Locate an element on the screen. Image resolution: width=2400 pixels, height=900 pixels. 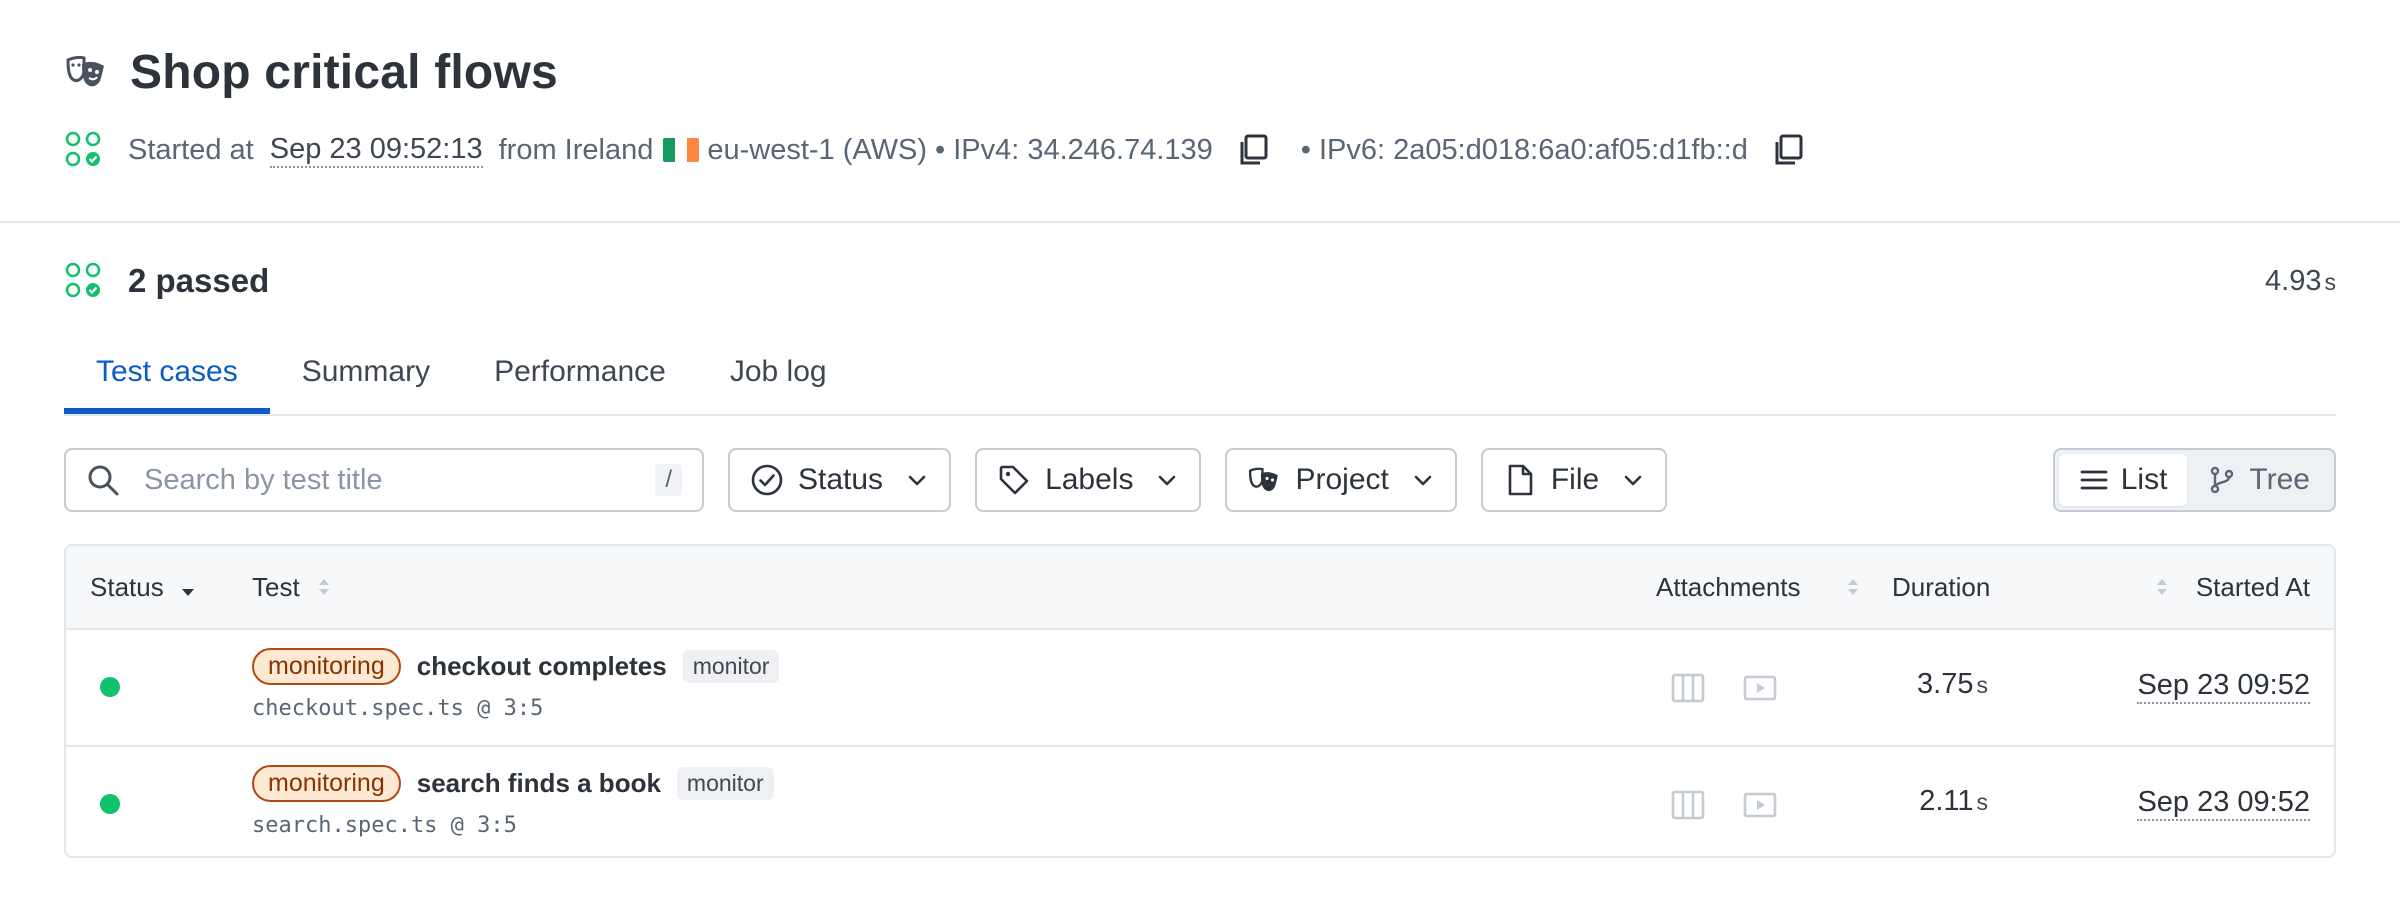
file-filter-button: File is located at coordinates (1574, 480).